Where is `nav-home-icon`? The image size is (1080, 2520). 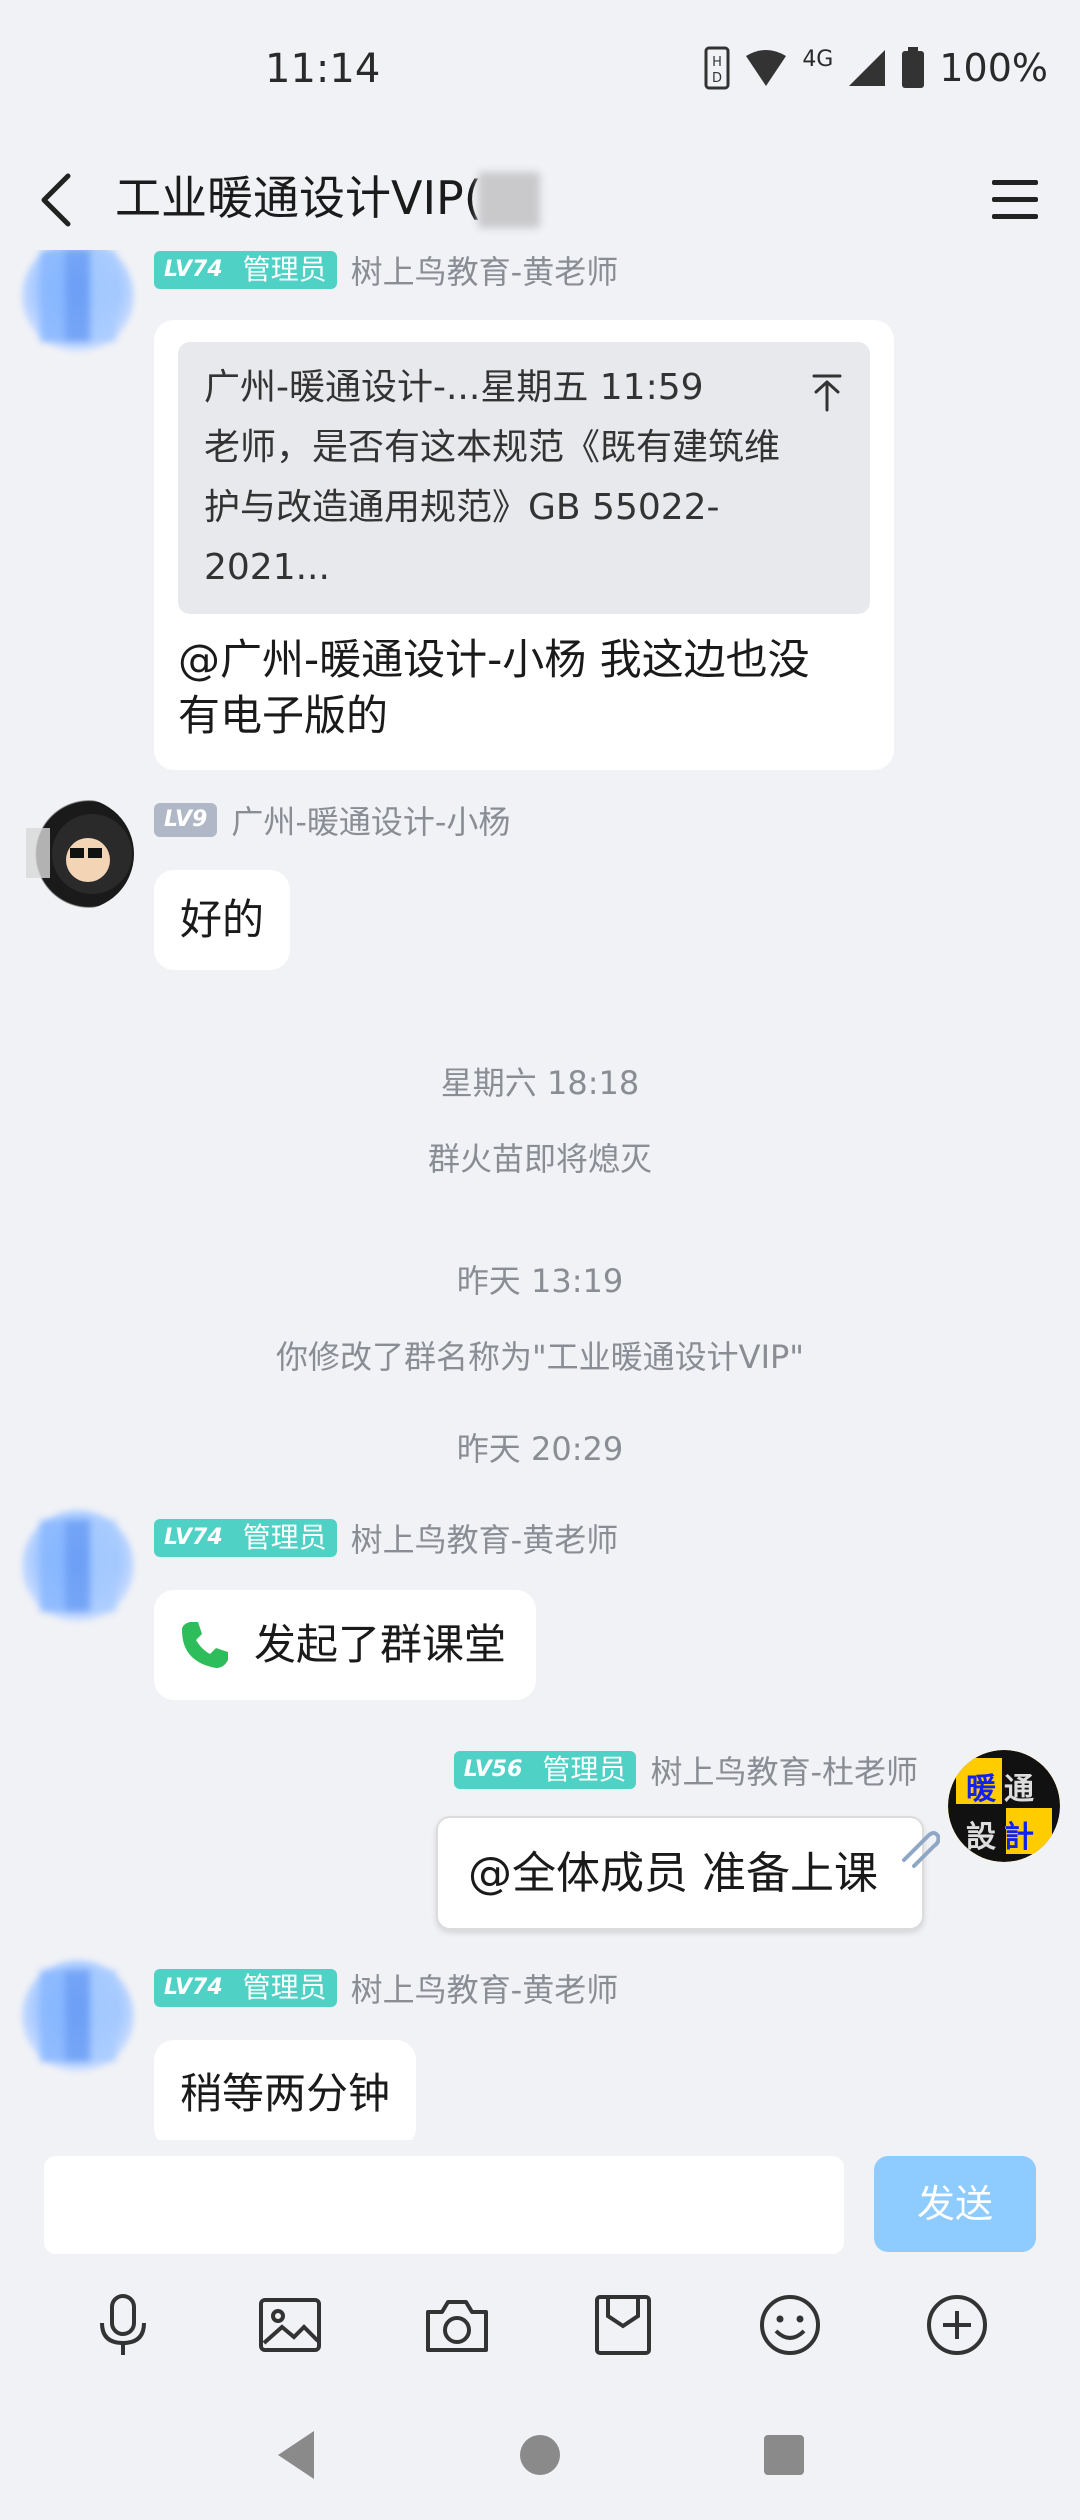
nav-home-icon is located at coordinates (540, 2455).